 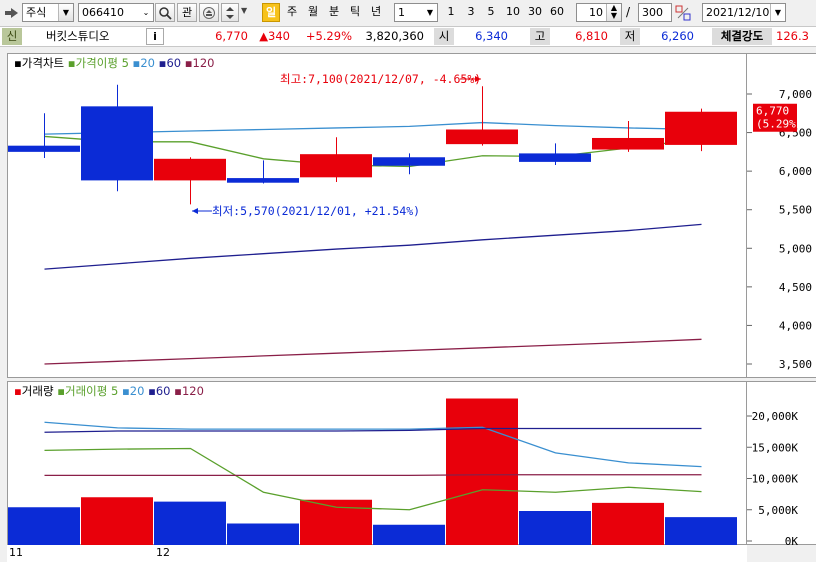 I want to click on favorite-button: 관, so click(x=187, y=12).